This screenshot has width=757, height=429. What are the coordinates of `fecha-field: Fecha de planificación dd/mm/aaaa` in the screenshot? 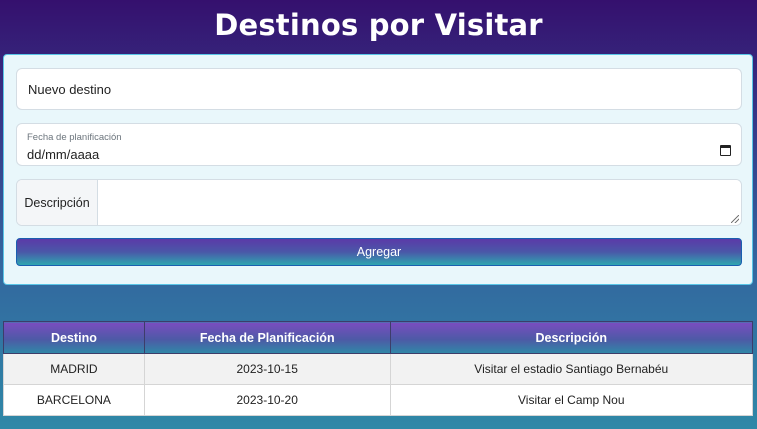 It's located at (379, 144).